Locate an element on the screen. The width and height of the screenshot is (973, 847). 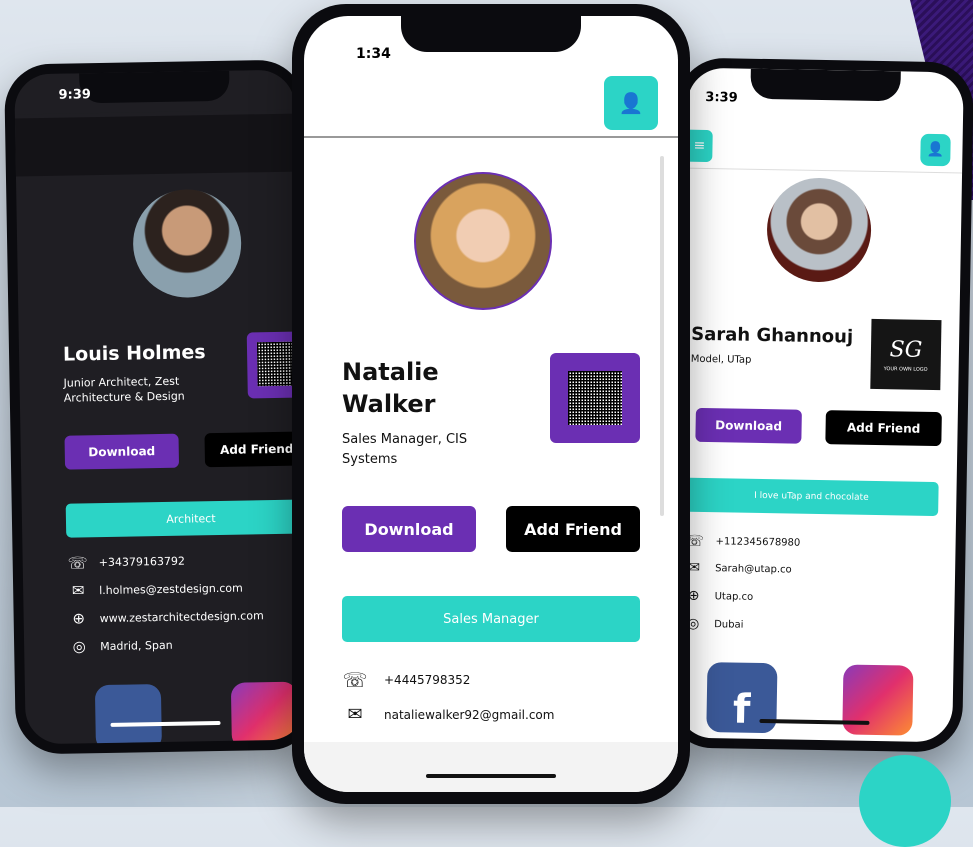
email-row: ✉ nataliewalker92@gmail.com is located at coordinates (448, 714).